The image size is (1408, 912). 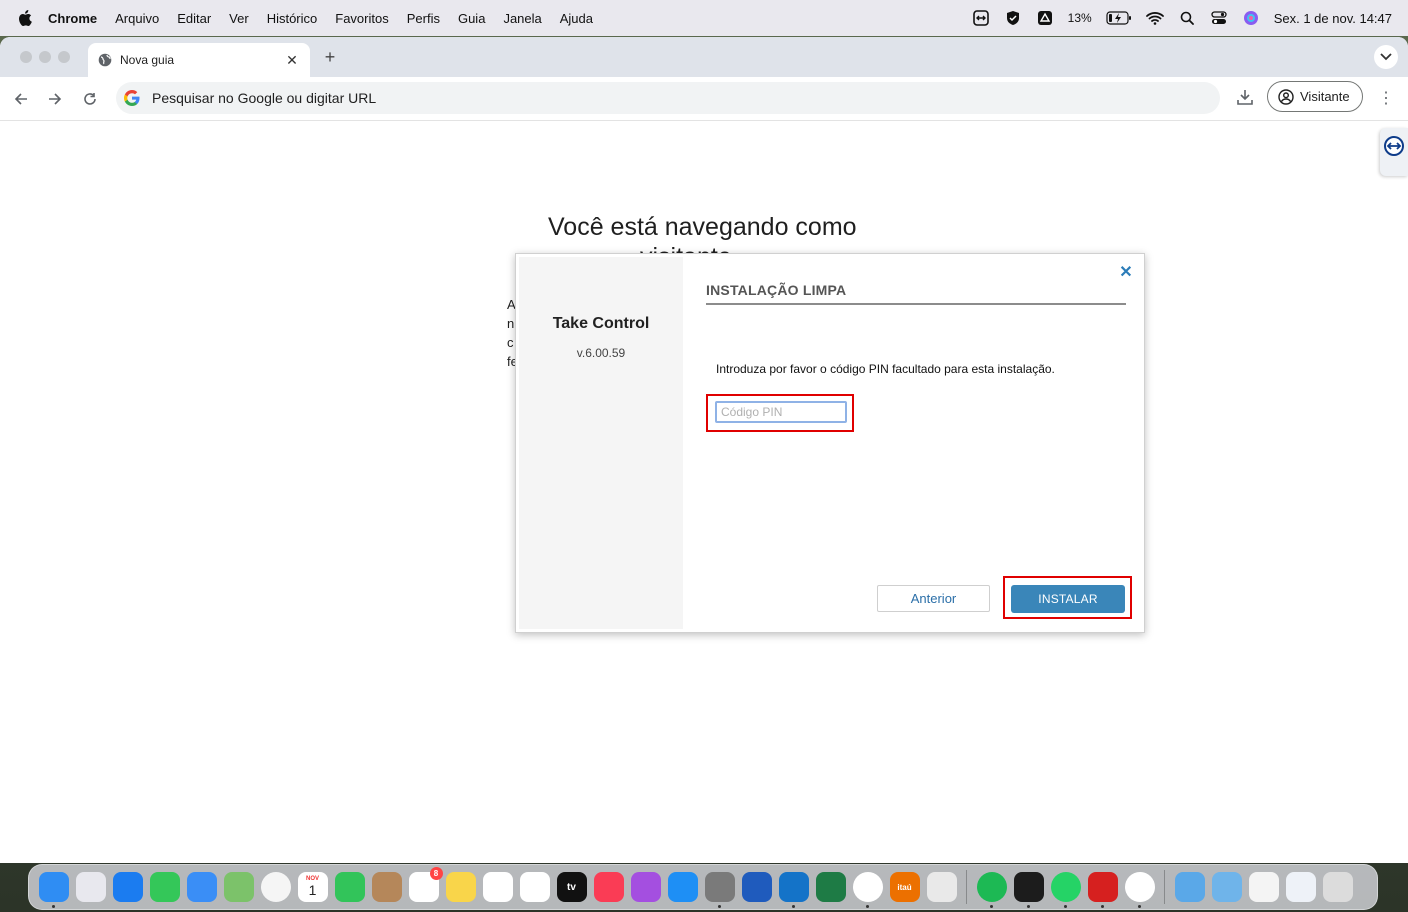 What do you see at coordinates (576, 18) in the screenshot?
I see `menu-ajuda: Ajuda` at bounding box center [576, 18].